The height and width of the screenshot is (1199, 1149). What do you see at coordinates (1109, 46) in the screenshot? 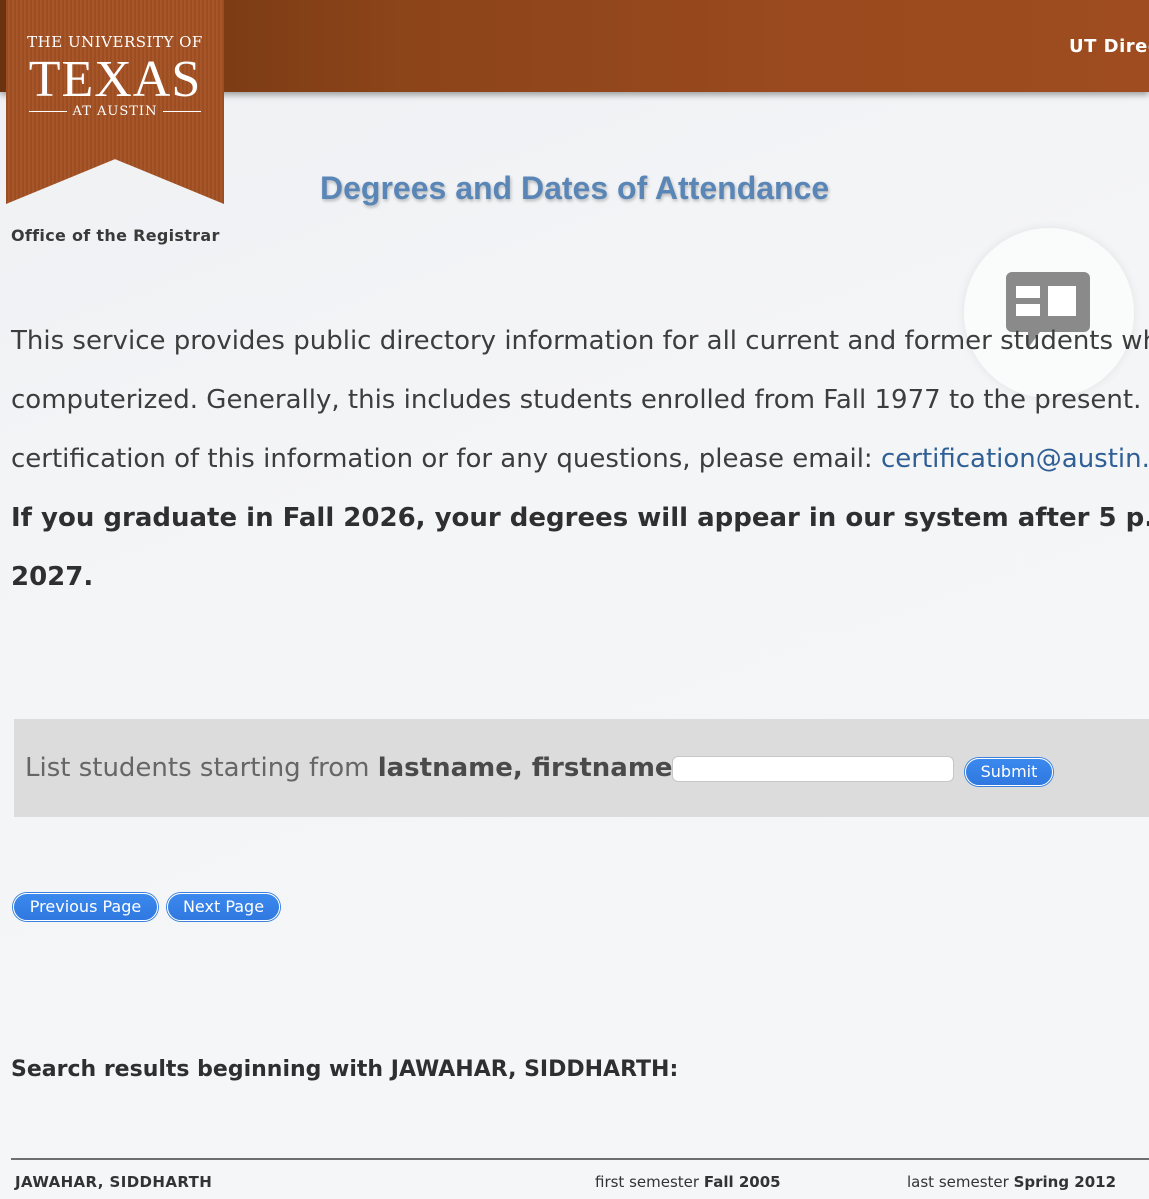
I see `ut-directory-link: UT Direc` at bounding box center [1109, 46].